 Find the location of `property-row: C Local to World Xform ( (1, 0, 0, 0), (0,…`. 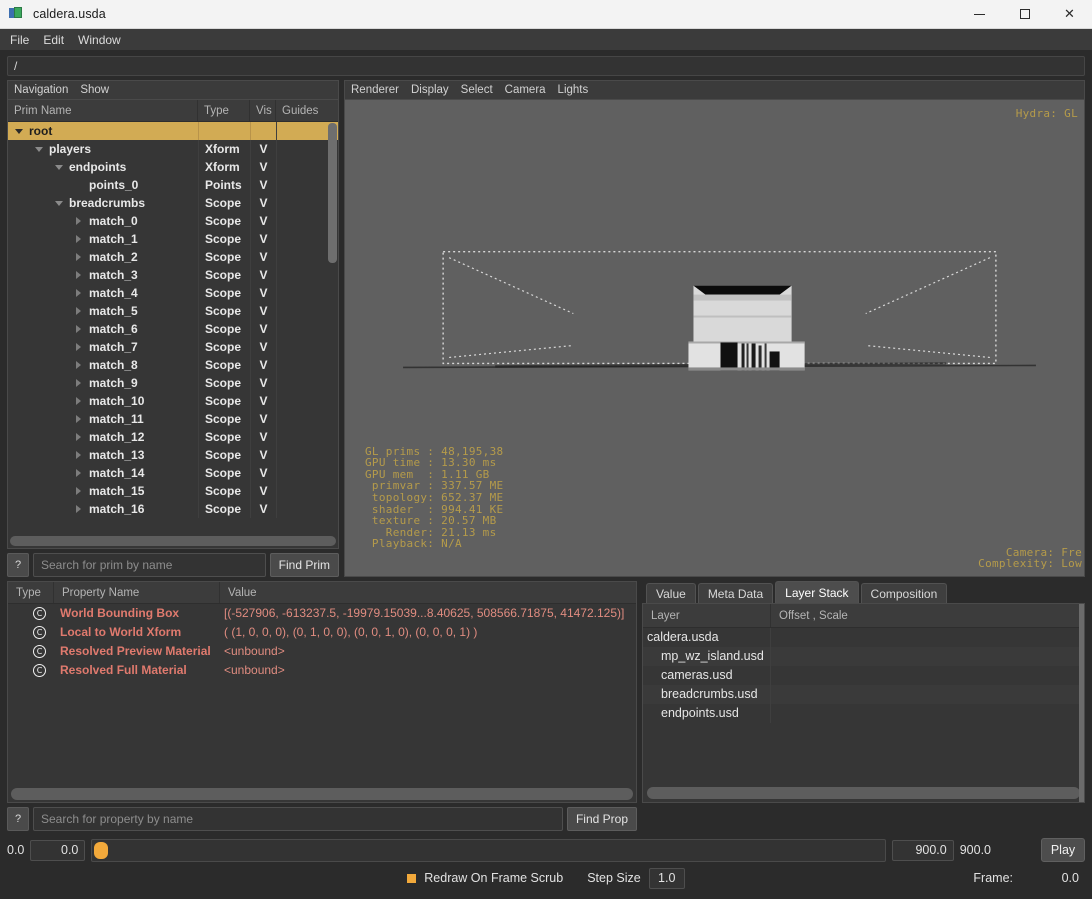

property-row: C Local to World Xform ( (1, 0, 0, 0), (0,… is located at coordinates (322, 632).